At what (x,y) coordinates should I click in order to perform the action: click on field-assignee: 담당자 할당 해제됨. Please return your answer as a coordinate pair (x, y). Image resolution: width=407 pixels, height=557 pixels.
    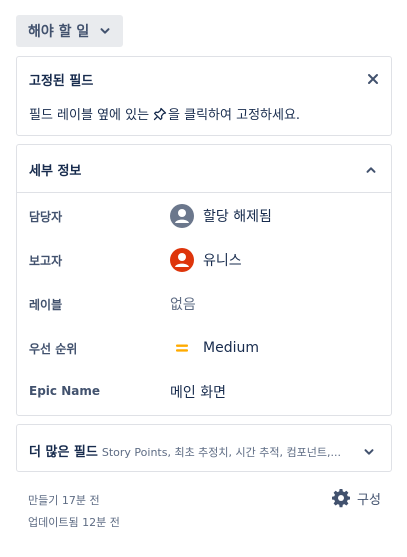
    Looking at the image, I should click on (204, 216).